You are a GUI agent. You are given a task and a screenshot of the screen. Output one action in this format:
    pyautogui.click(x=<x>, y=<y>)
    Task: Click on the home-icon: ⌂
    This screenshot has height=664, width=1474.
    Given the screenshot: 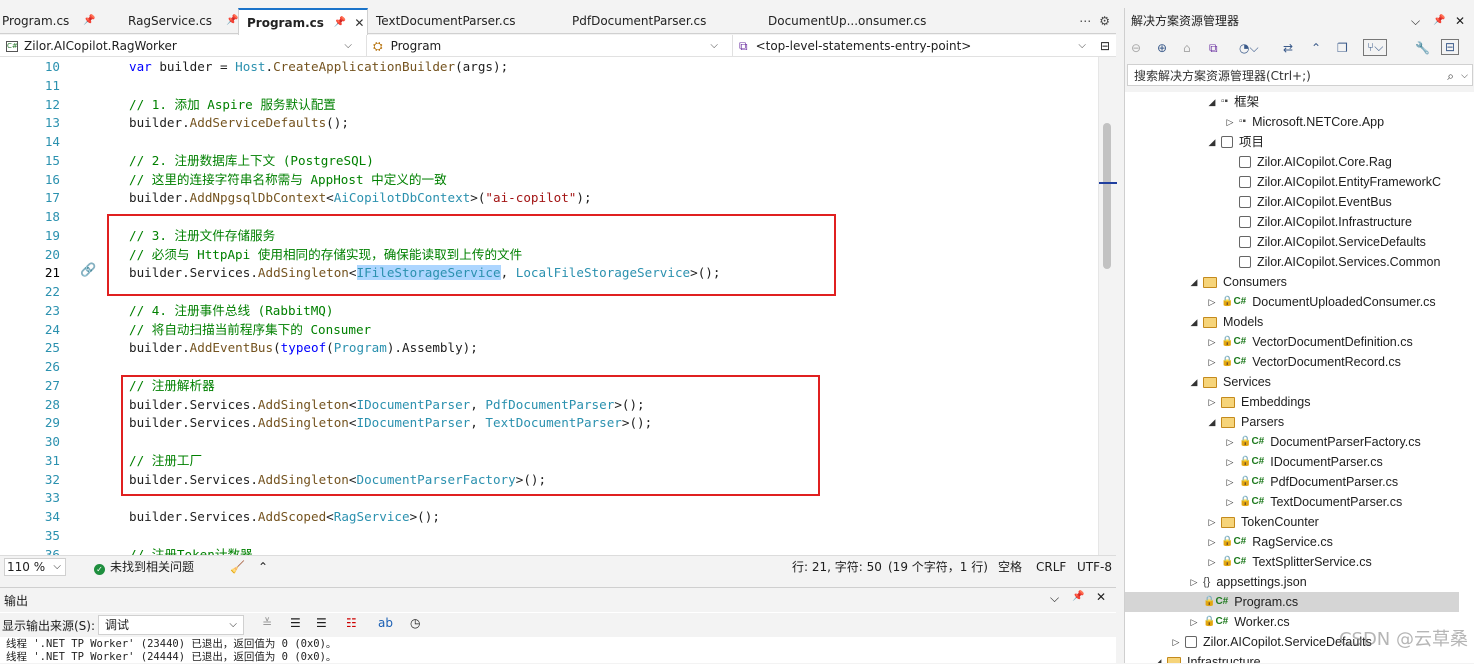 What is the action you would take?
    pyautogui.click(x=1187, y=48)
    